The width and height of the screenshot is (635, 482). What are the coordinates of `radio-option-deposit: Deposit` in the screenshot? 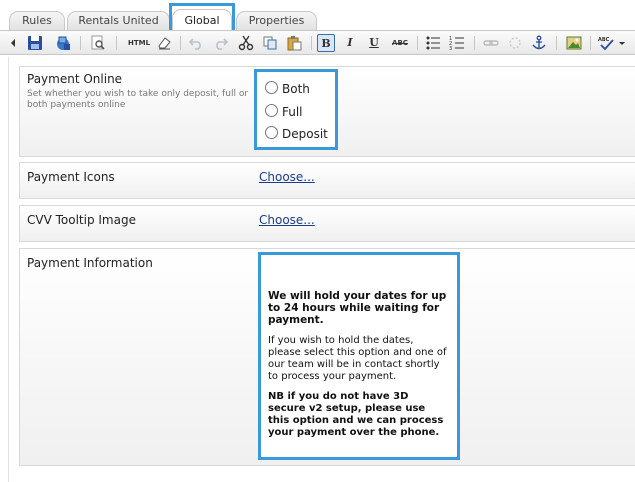 It's located at (296, 133).